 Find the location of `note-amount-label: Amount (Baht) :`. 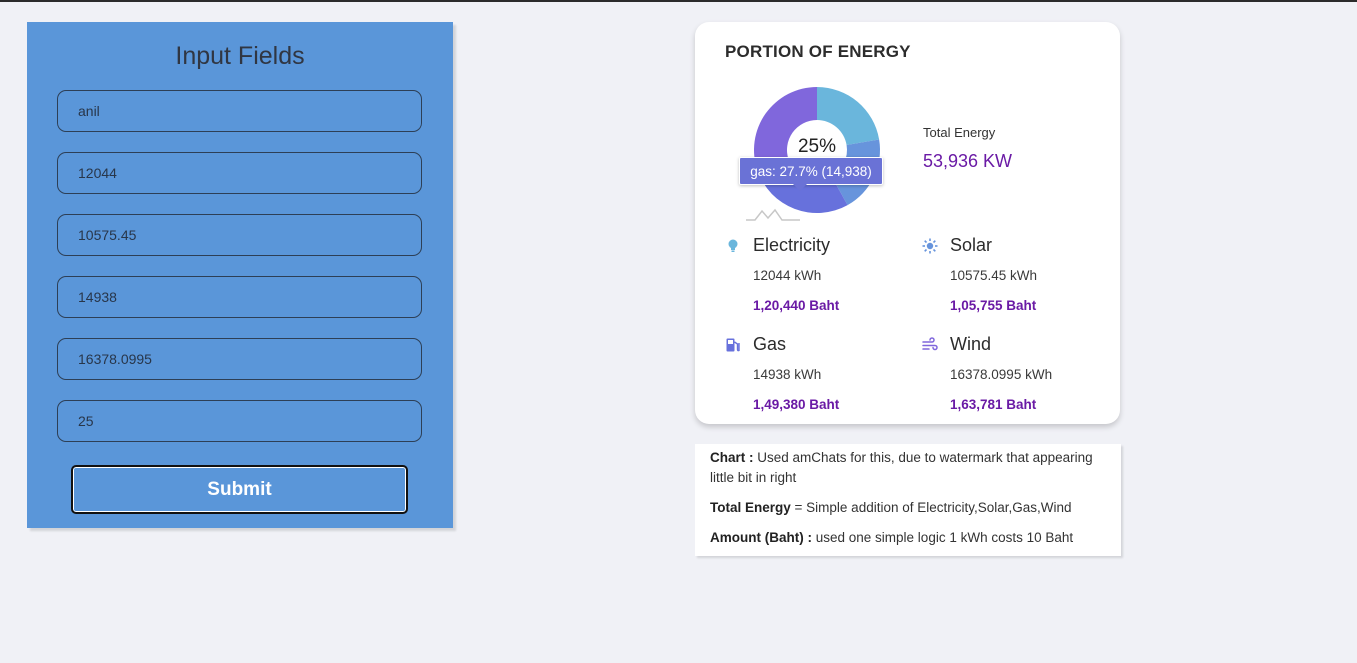

note-amount-label: Amount (Baht) : is located at coordinates (761, 537).